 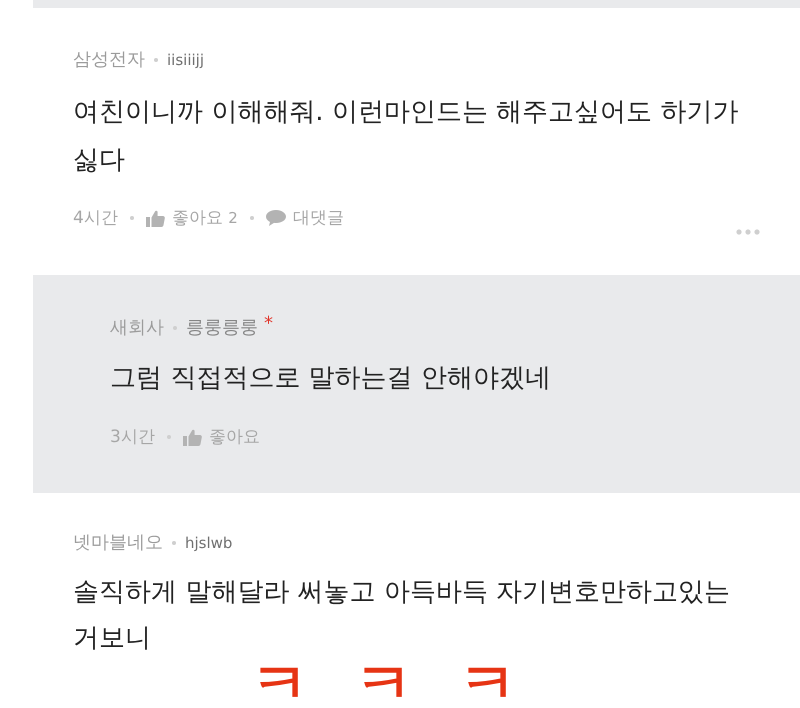 What do you see at coordinates (222, 328) in the screenshot?
I see `username: 릉룽릉룽` at bounding box center [222, 328].